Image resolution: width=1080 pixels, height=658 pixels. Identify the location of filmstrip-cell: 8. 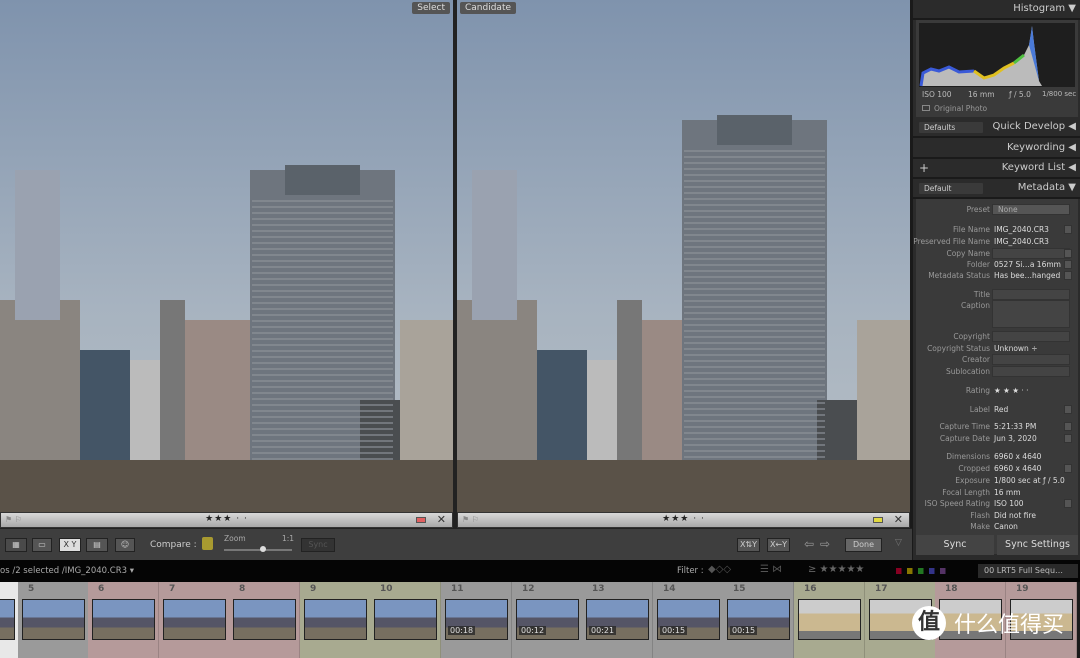
(264, 620).